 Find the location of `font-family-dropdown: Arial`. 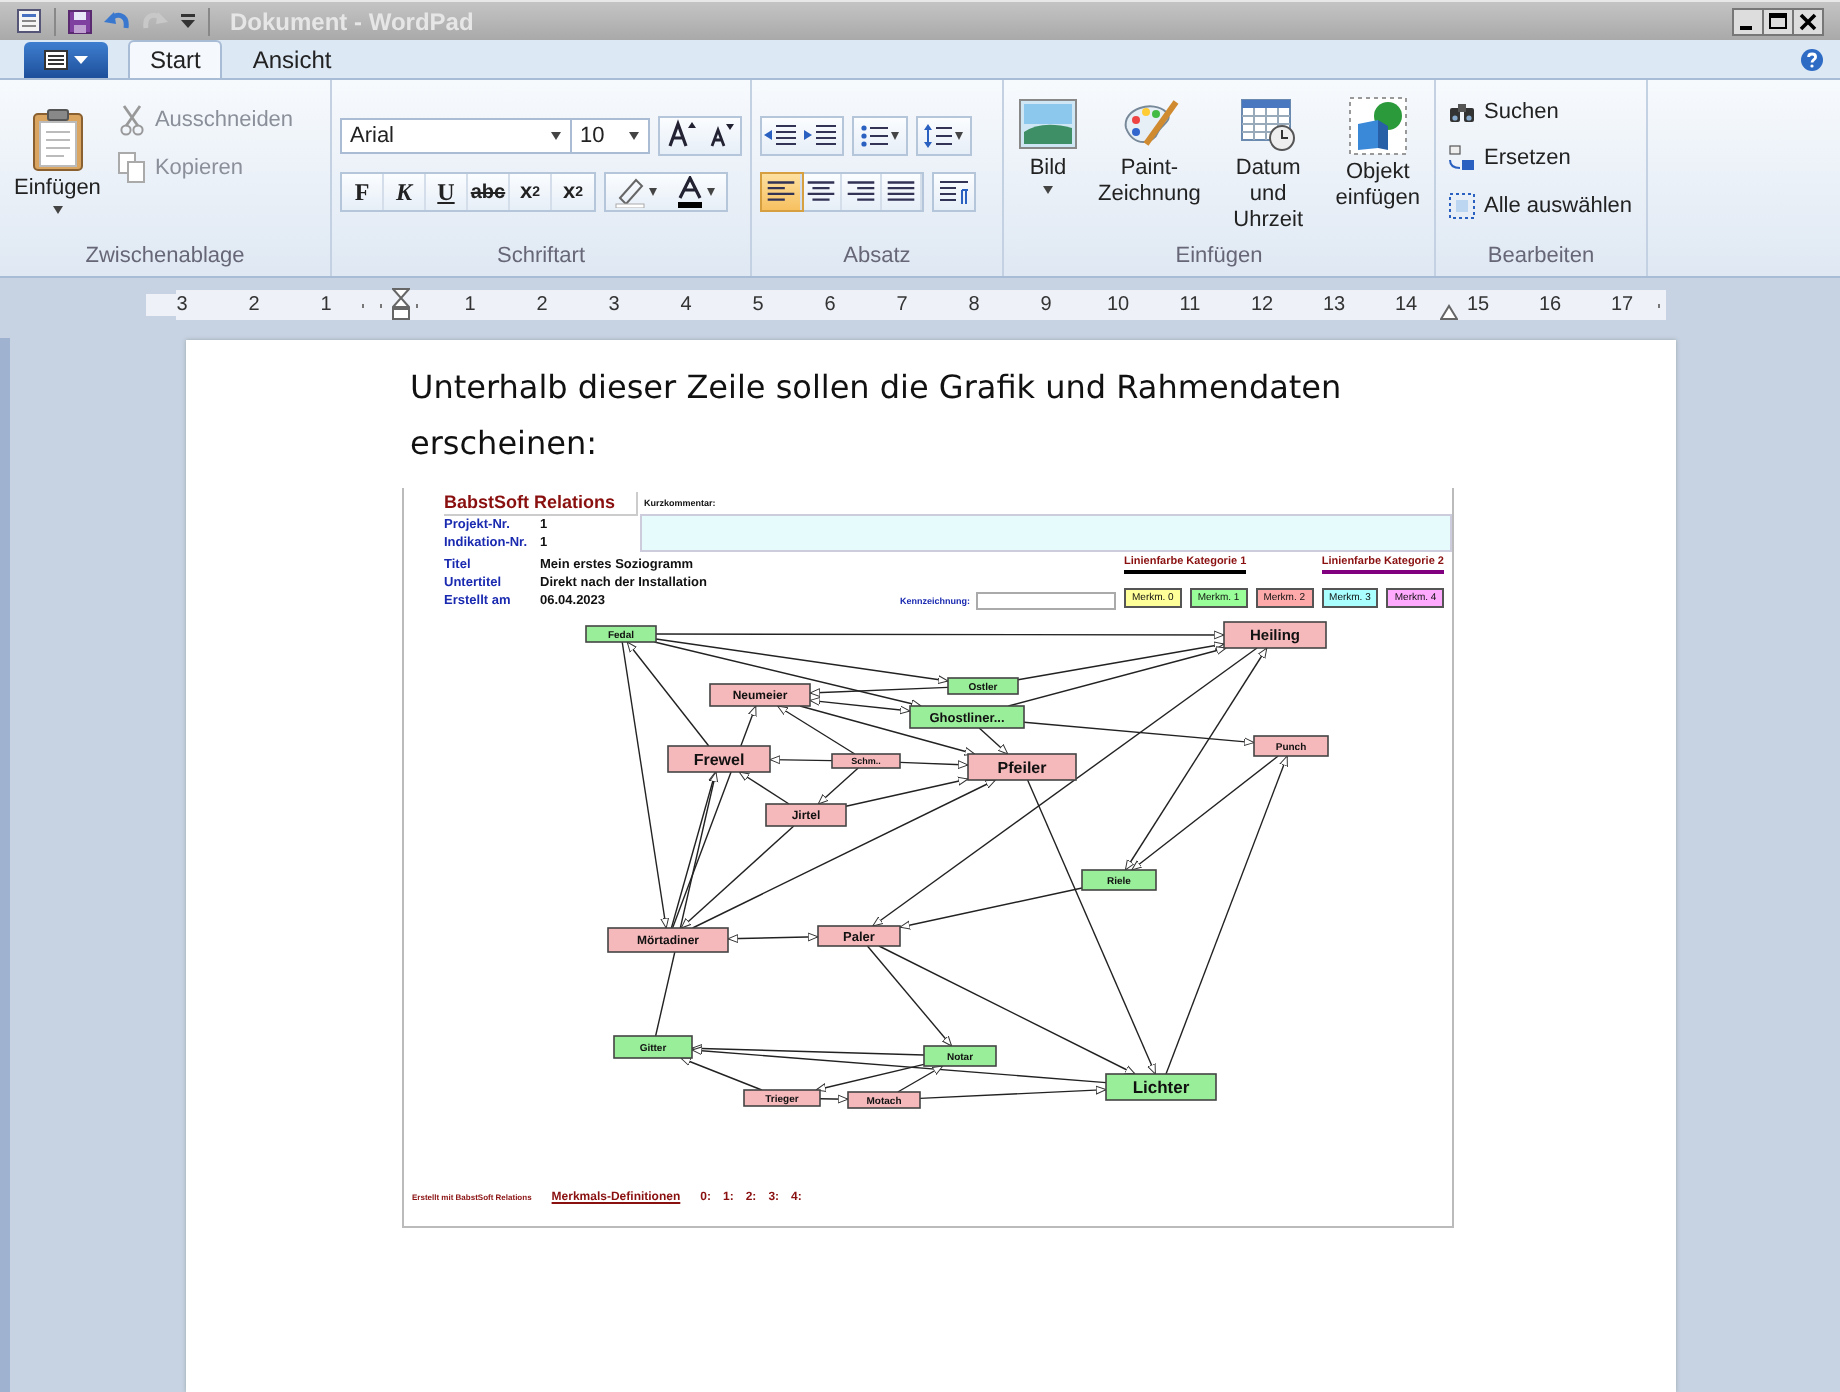

font-family-dropdown: Arial is located at coordinates (456, 136).